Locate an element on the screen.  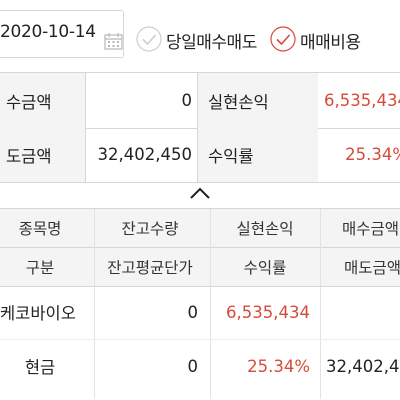
sell-amount-value: 32,402,450 is located at coordinates (144, 154).